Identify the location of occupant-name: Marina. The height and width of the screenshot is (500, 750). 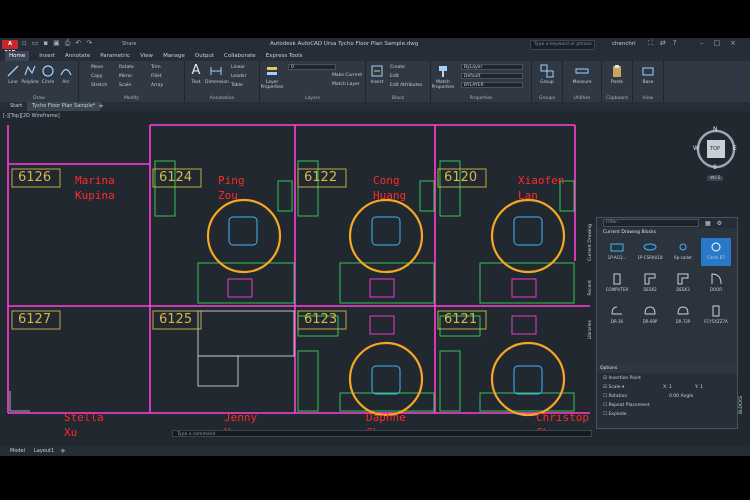
(95, 180).